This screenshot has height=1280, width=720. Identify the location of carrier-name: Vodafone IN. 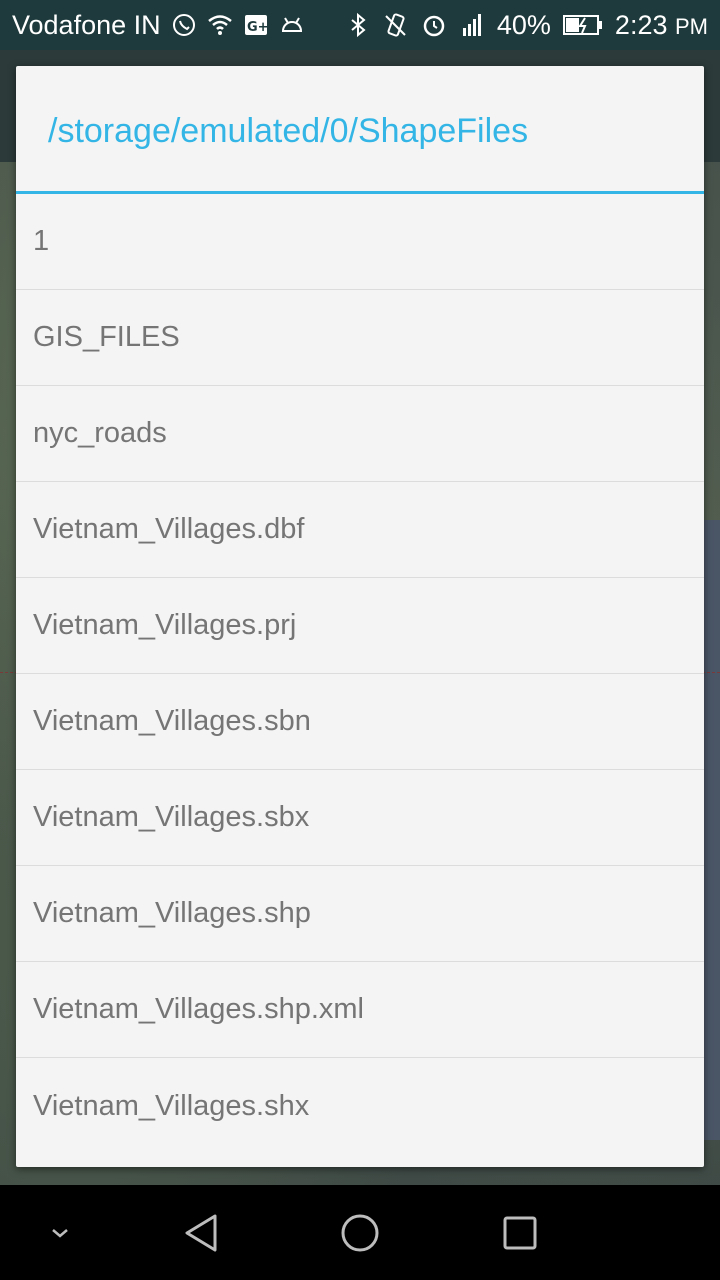
(86, 24).